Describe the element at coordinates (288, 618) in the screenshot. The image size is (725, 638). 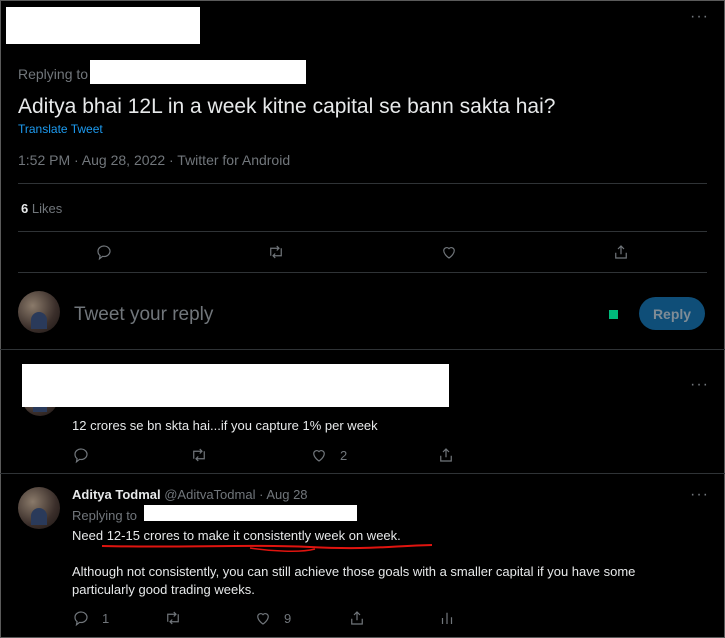
I see `like-count: 9` at that location.